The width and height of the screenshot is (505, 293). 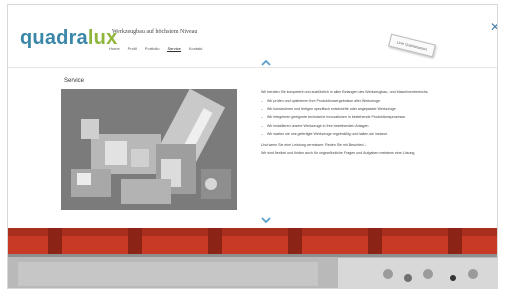 I want to click on nav-item-portfolio: Portfolio, so click(x=152, y=49).